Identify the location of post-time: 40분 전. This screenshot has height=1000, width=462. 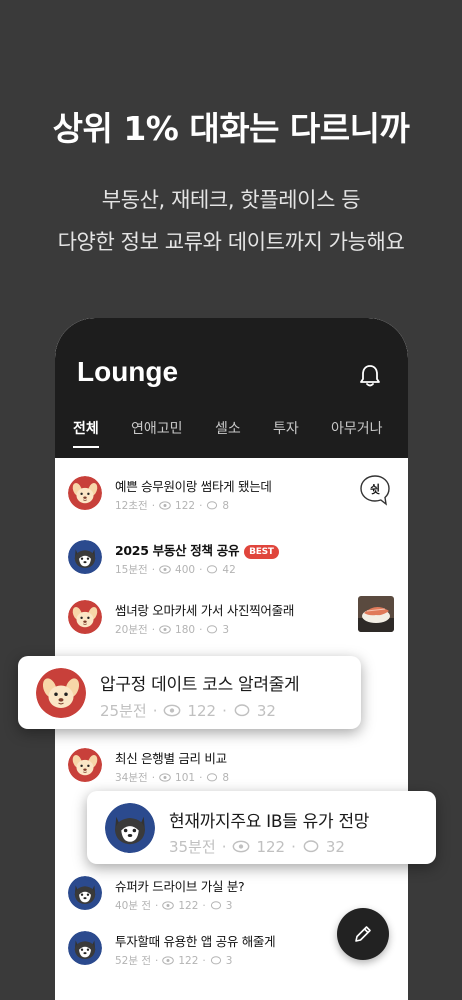
(133, 906).